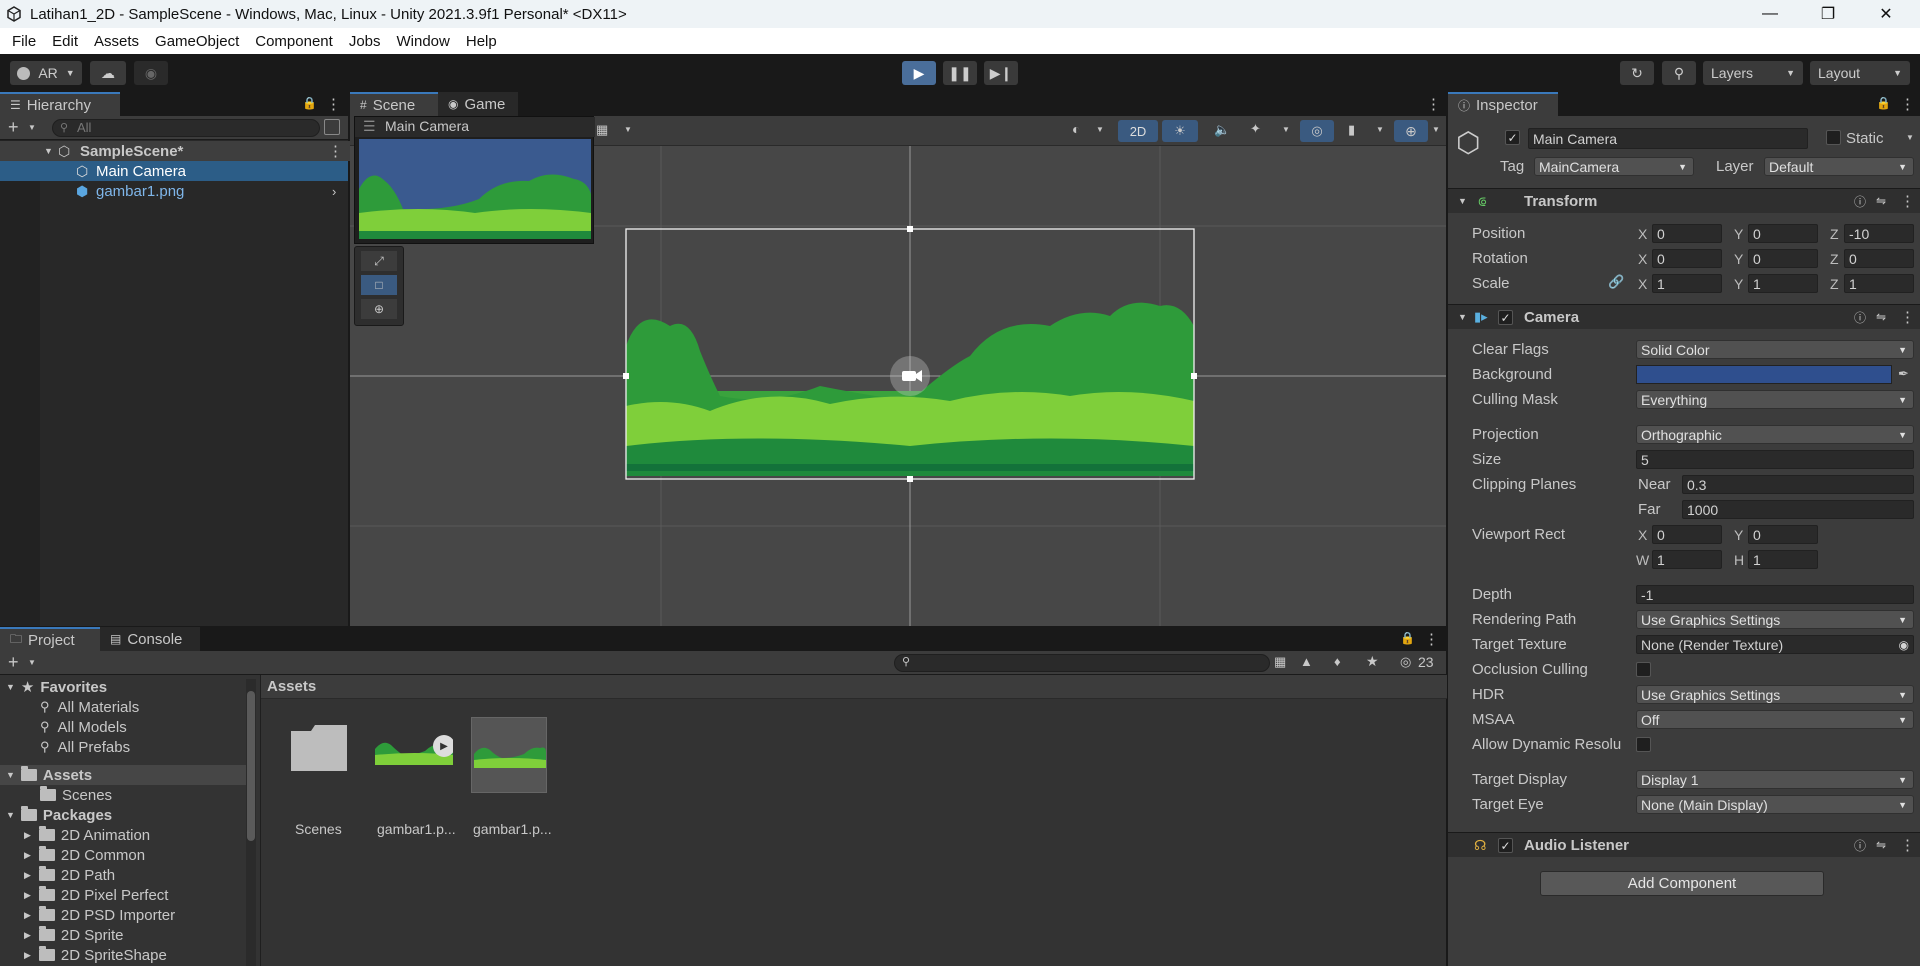 The image size is (1920, 966). What do you see at coordinates (150, 639) in the screenshot?
I see `tab-console: ▤ Console` at bounding box center [150, 639].